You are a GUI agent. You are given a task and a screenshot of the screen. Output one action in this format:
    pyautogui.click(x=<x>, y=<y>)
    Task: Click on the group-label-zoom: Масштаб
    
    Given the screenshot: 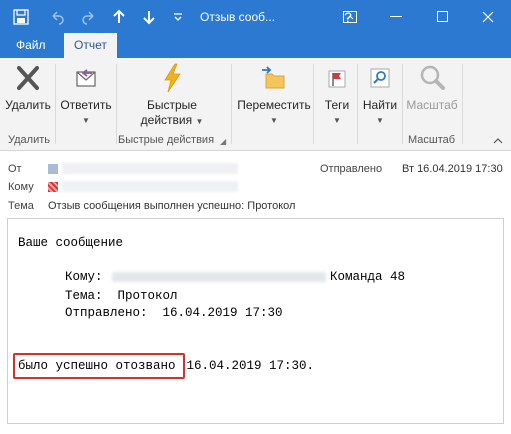 What is the action you would take?
    pyautogui.click(x=432, y=140)
    